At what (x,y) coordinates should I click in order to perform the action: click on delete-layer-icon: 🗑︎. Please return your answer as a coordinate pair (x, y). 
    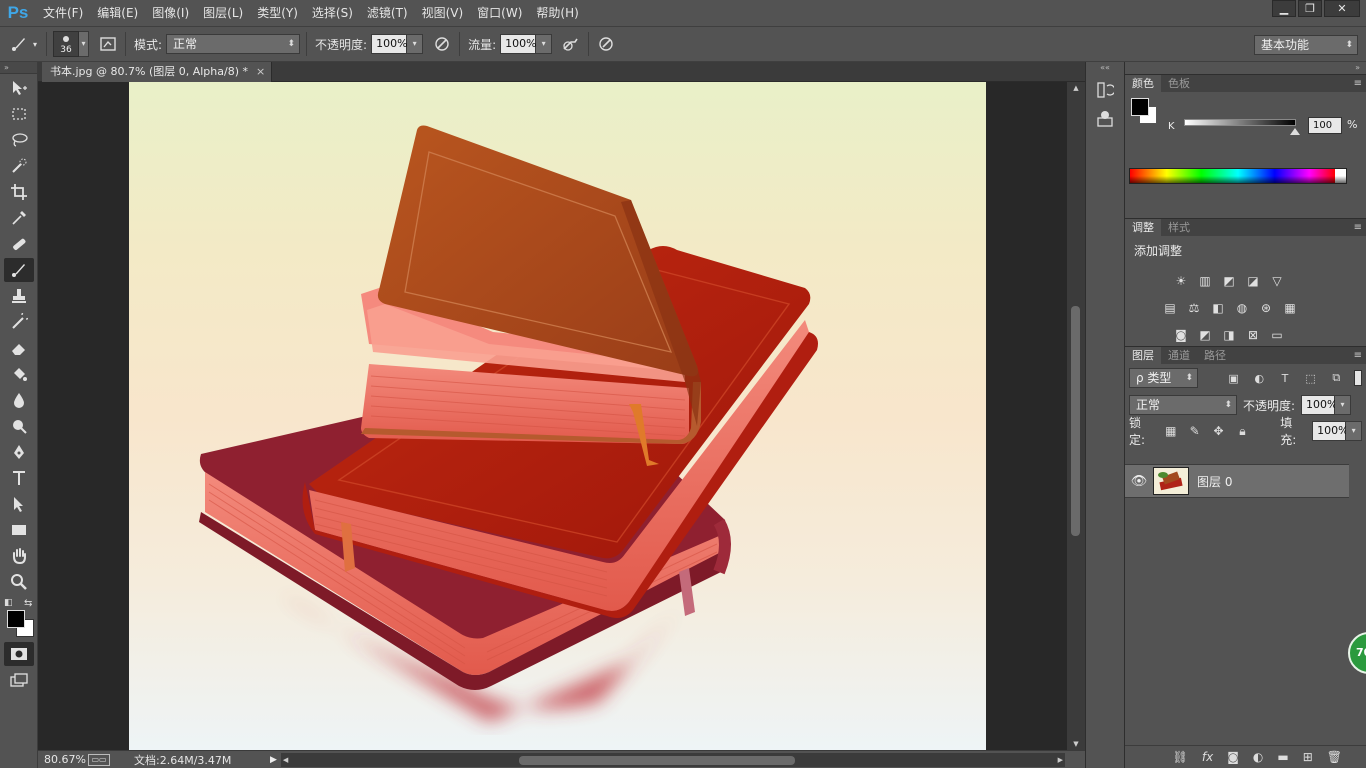
    Looking at the image, I should click on (1334, 757).